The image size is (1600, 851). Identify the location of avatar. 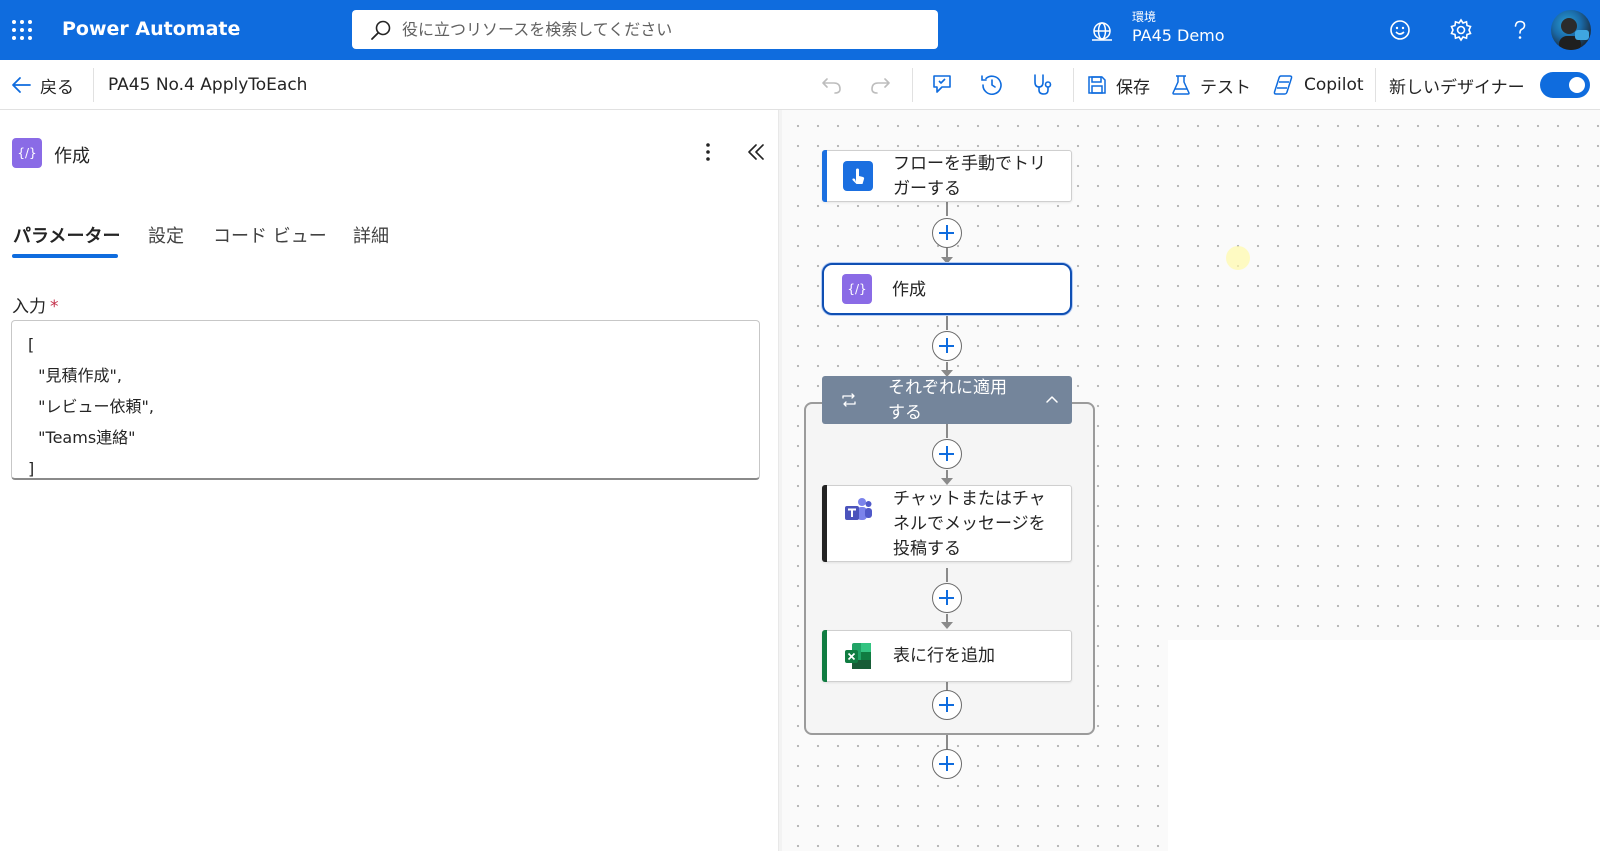
(1571, 30).